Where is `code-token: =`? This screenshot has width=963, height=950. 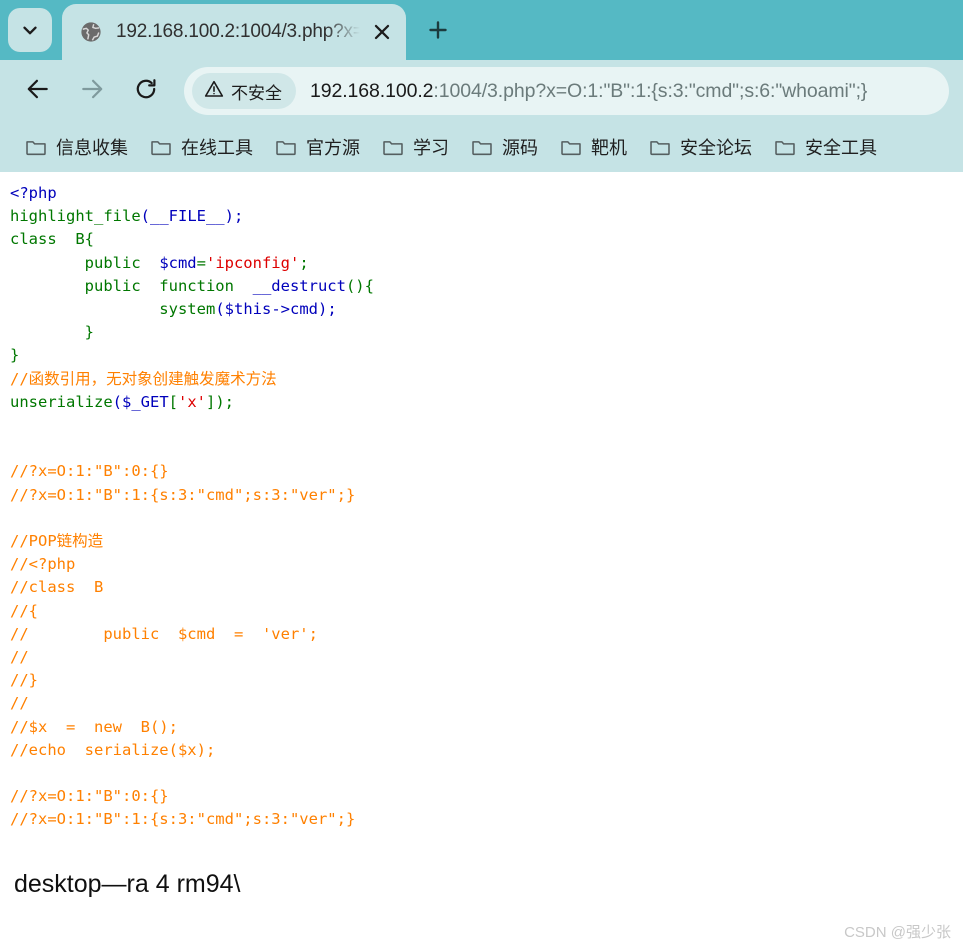 code-token: = is located at coordinates (201, 262).